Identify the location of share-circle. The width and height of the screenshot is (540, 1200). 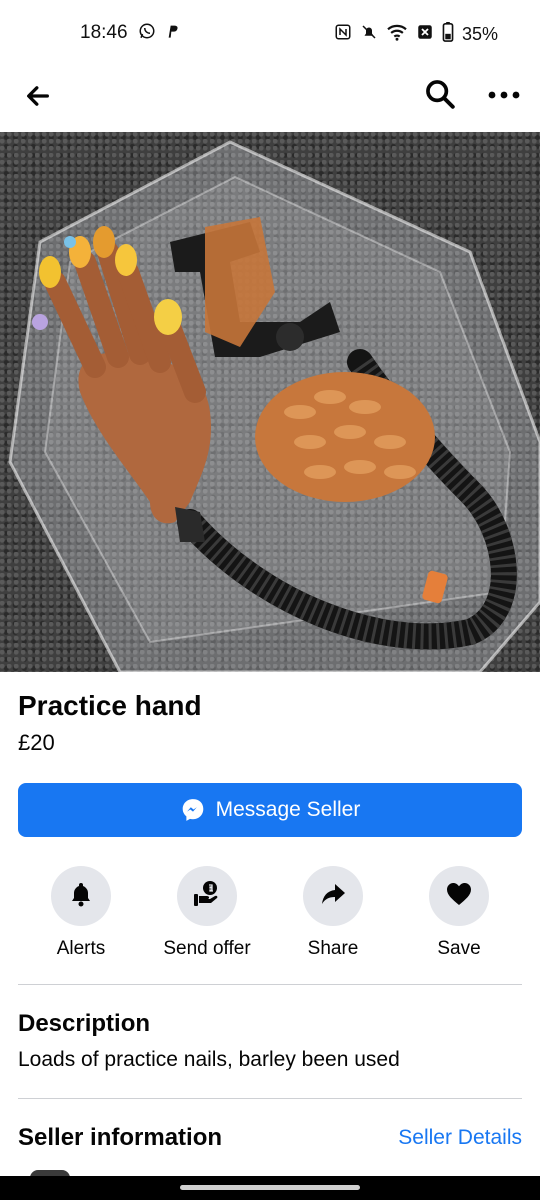
(333, 896).